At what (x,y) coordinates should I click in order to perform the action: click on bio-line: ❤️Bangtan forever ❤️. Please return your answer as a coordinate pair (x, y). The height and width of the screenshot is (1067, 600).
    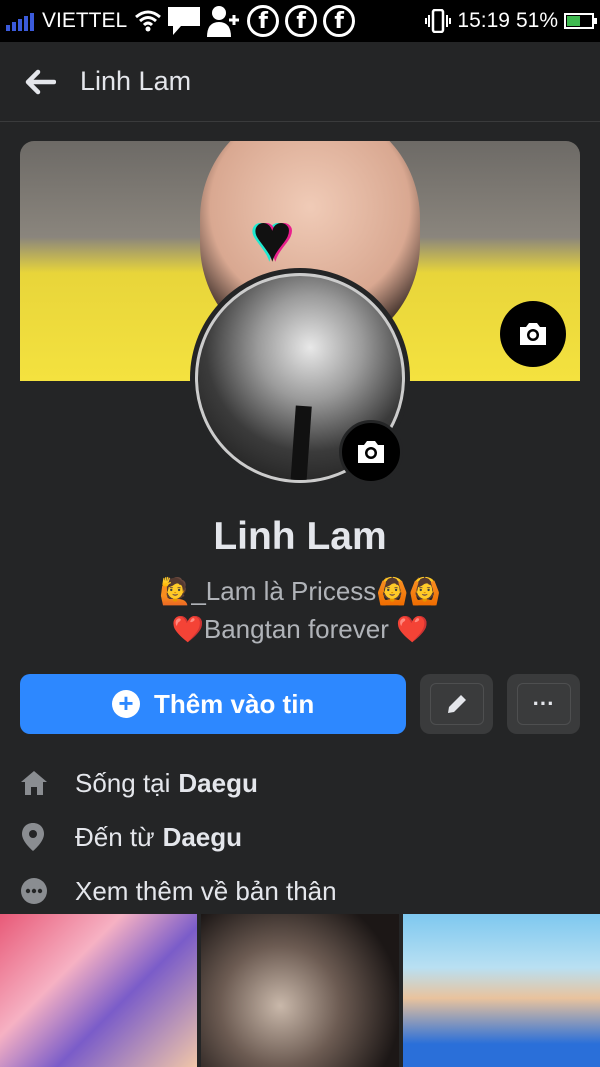
    Looking at the image, I should click on (300, 629).